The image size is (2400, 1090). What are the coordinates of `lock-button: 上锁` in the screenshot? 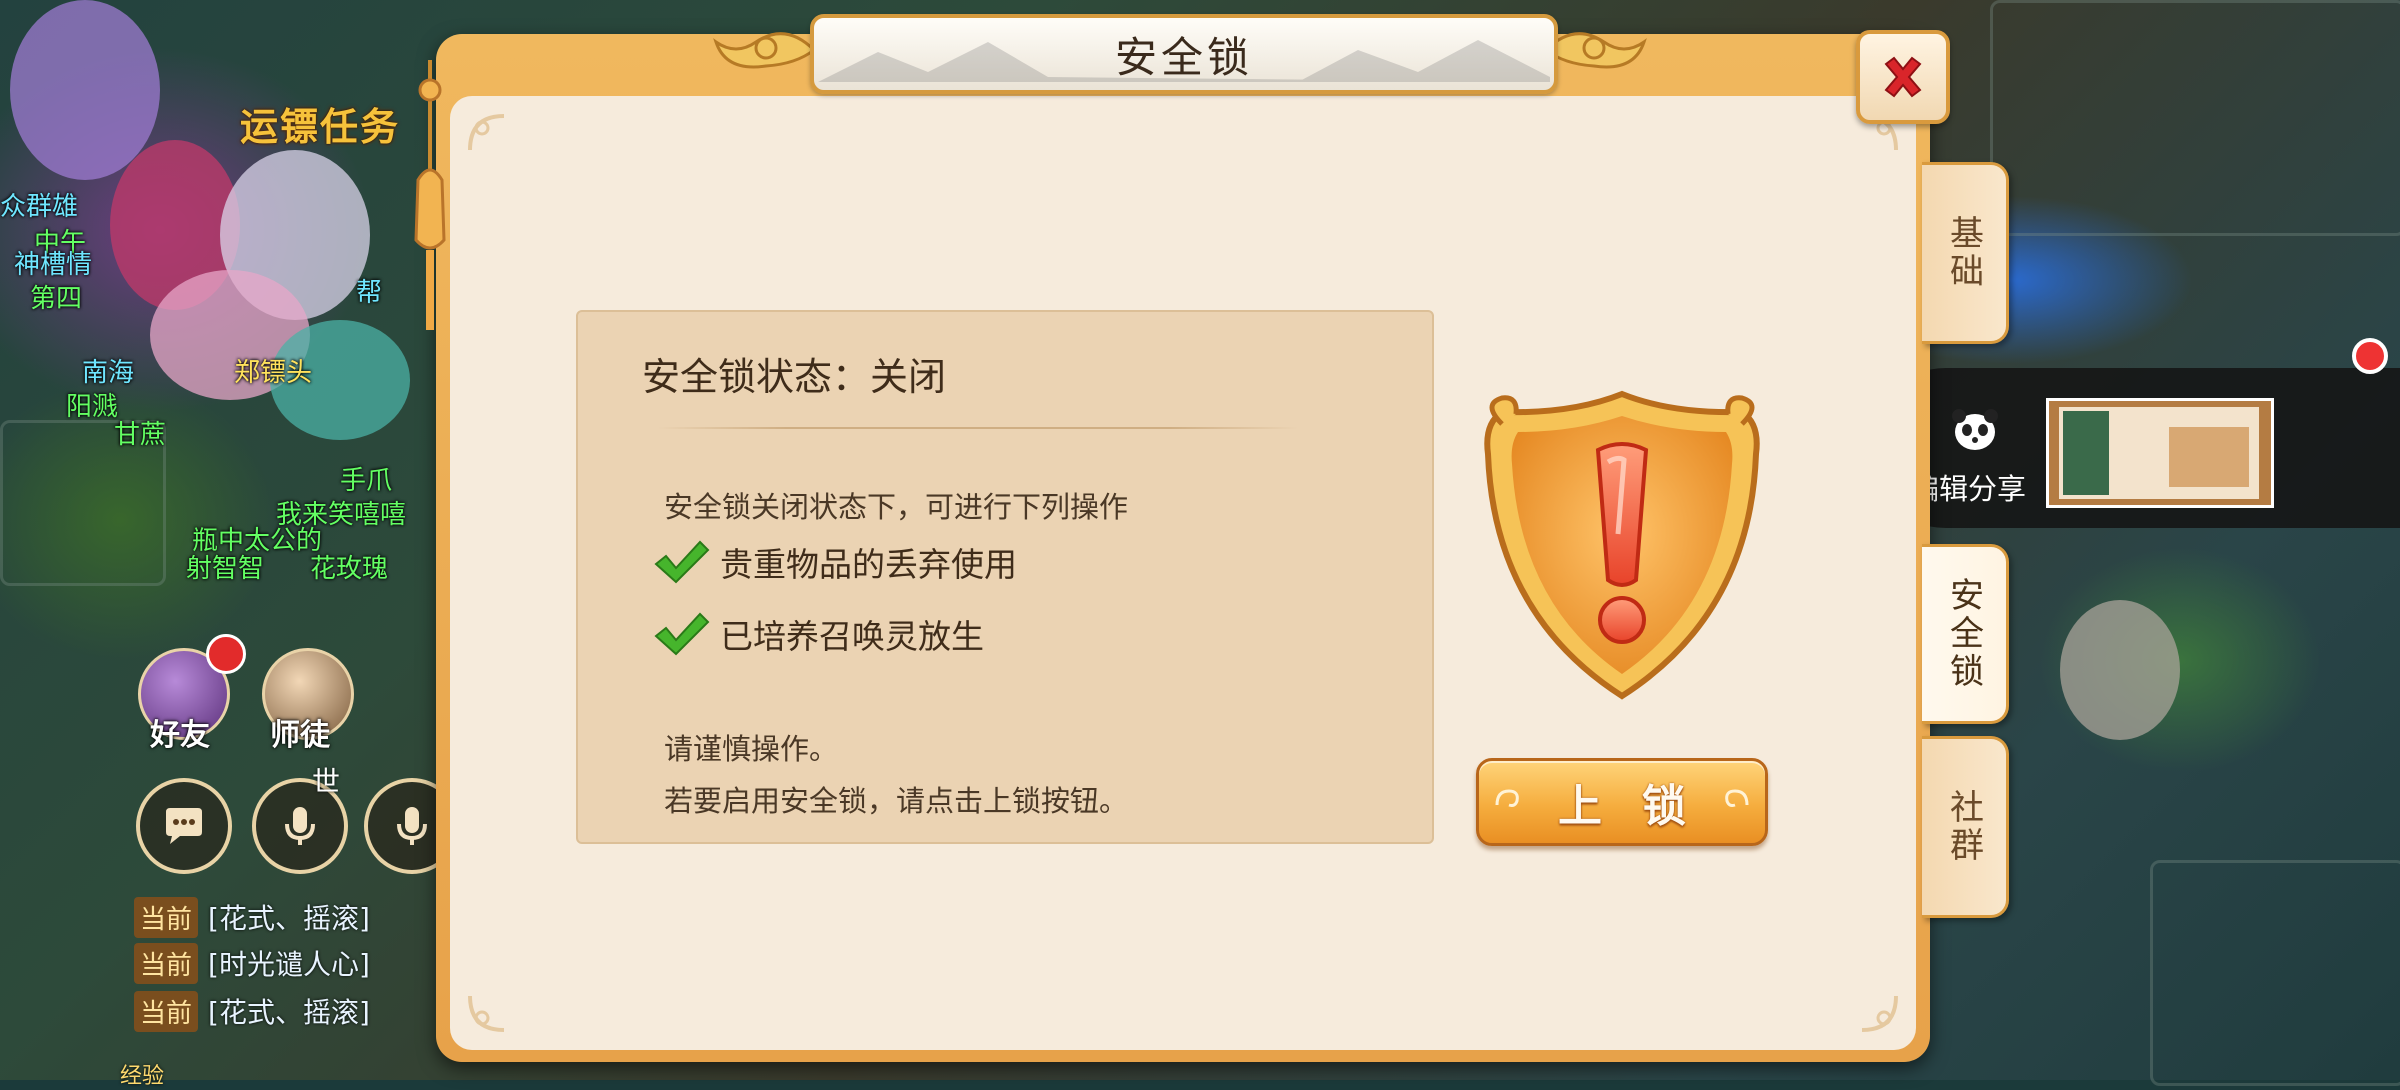 It's located at (1622, 802).